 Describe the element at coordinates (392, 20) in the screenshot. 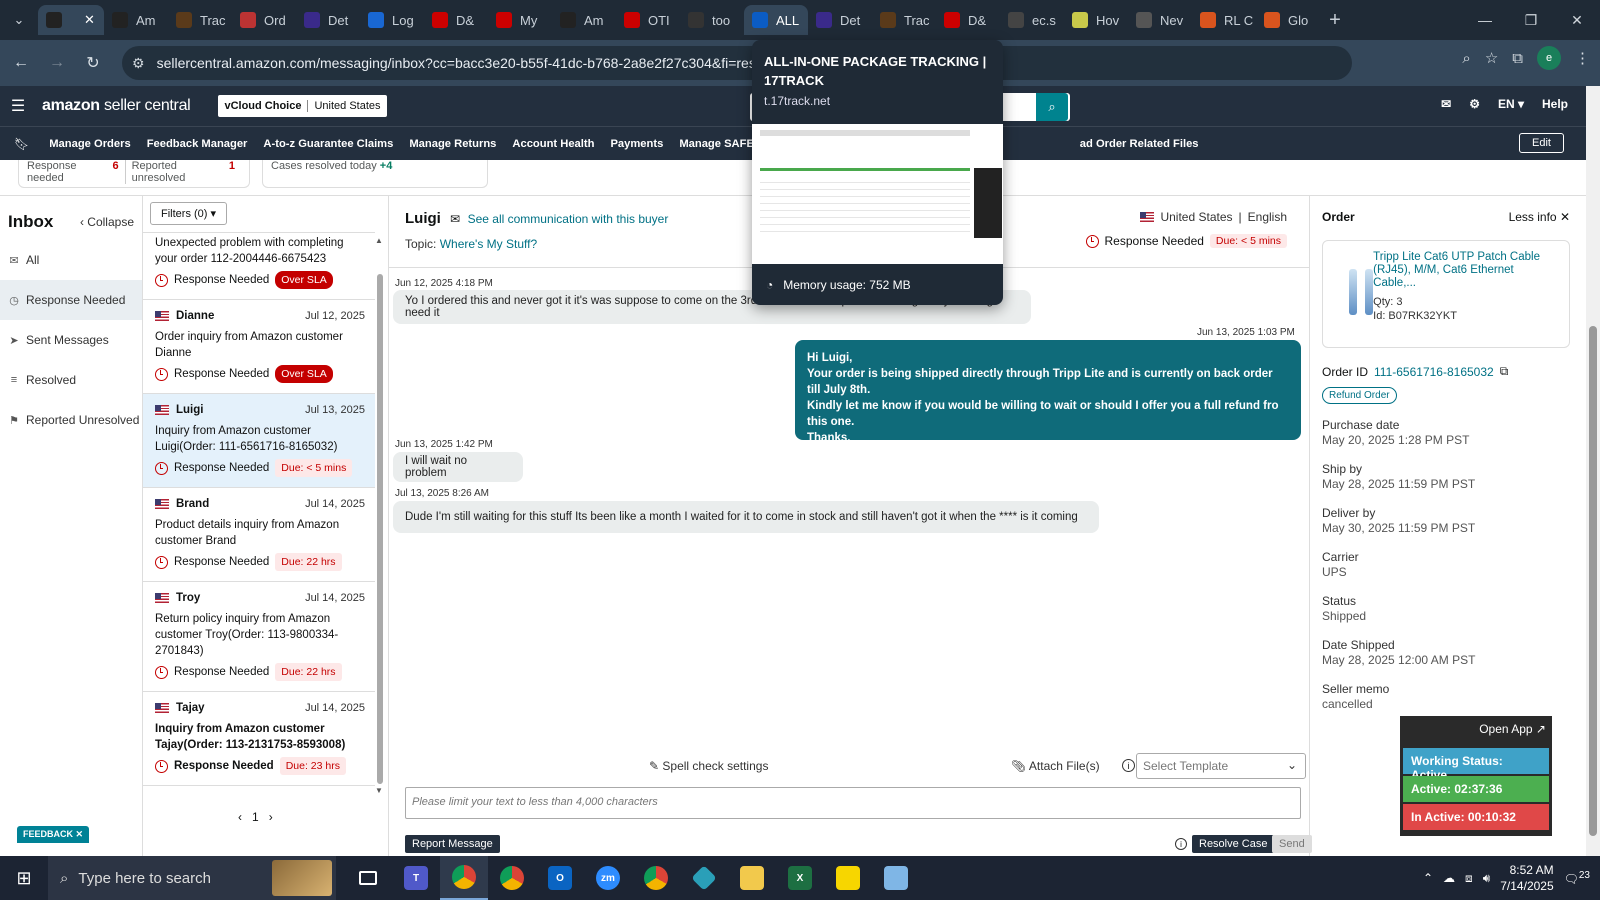

I see `browser-tab: Log` at that location.